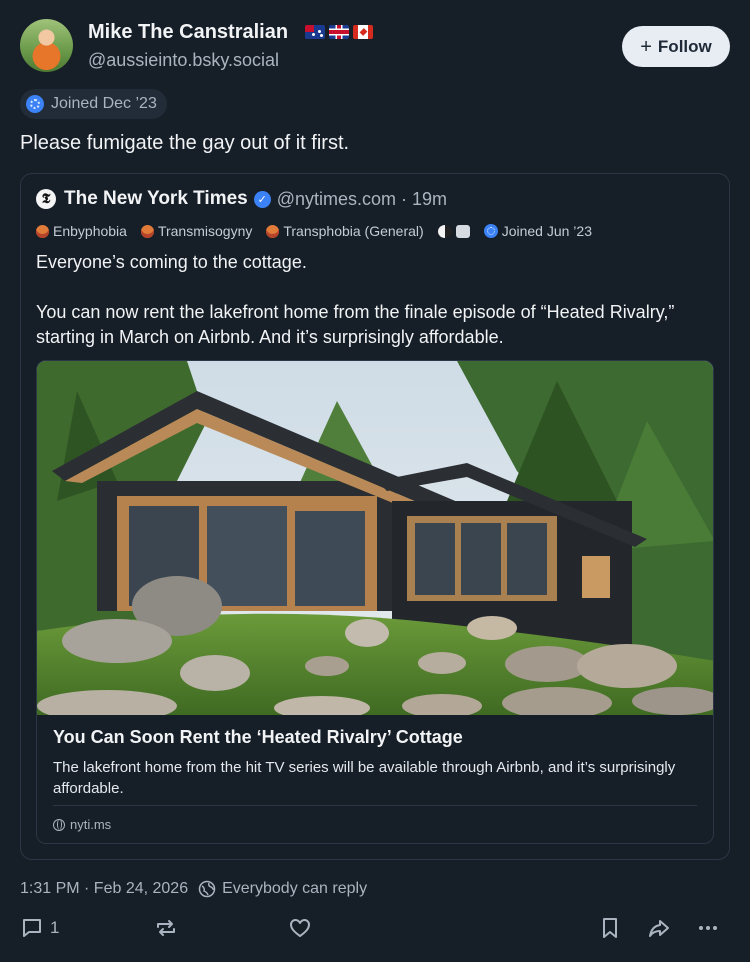  I want to click on verified-check-icon: ✓, so click(262, 199).